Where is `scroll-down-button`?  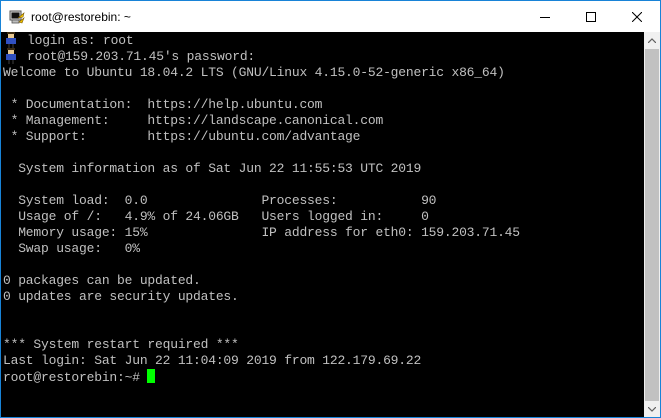 scroll-down-button is located at coordinates (652, 409).